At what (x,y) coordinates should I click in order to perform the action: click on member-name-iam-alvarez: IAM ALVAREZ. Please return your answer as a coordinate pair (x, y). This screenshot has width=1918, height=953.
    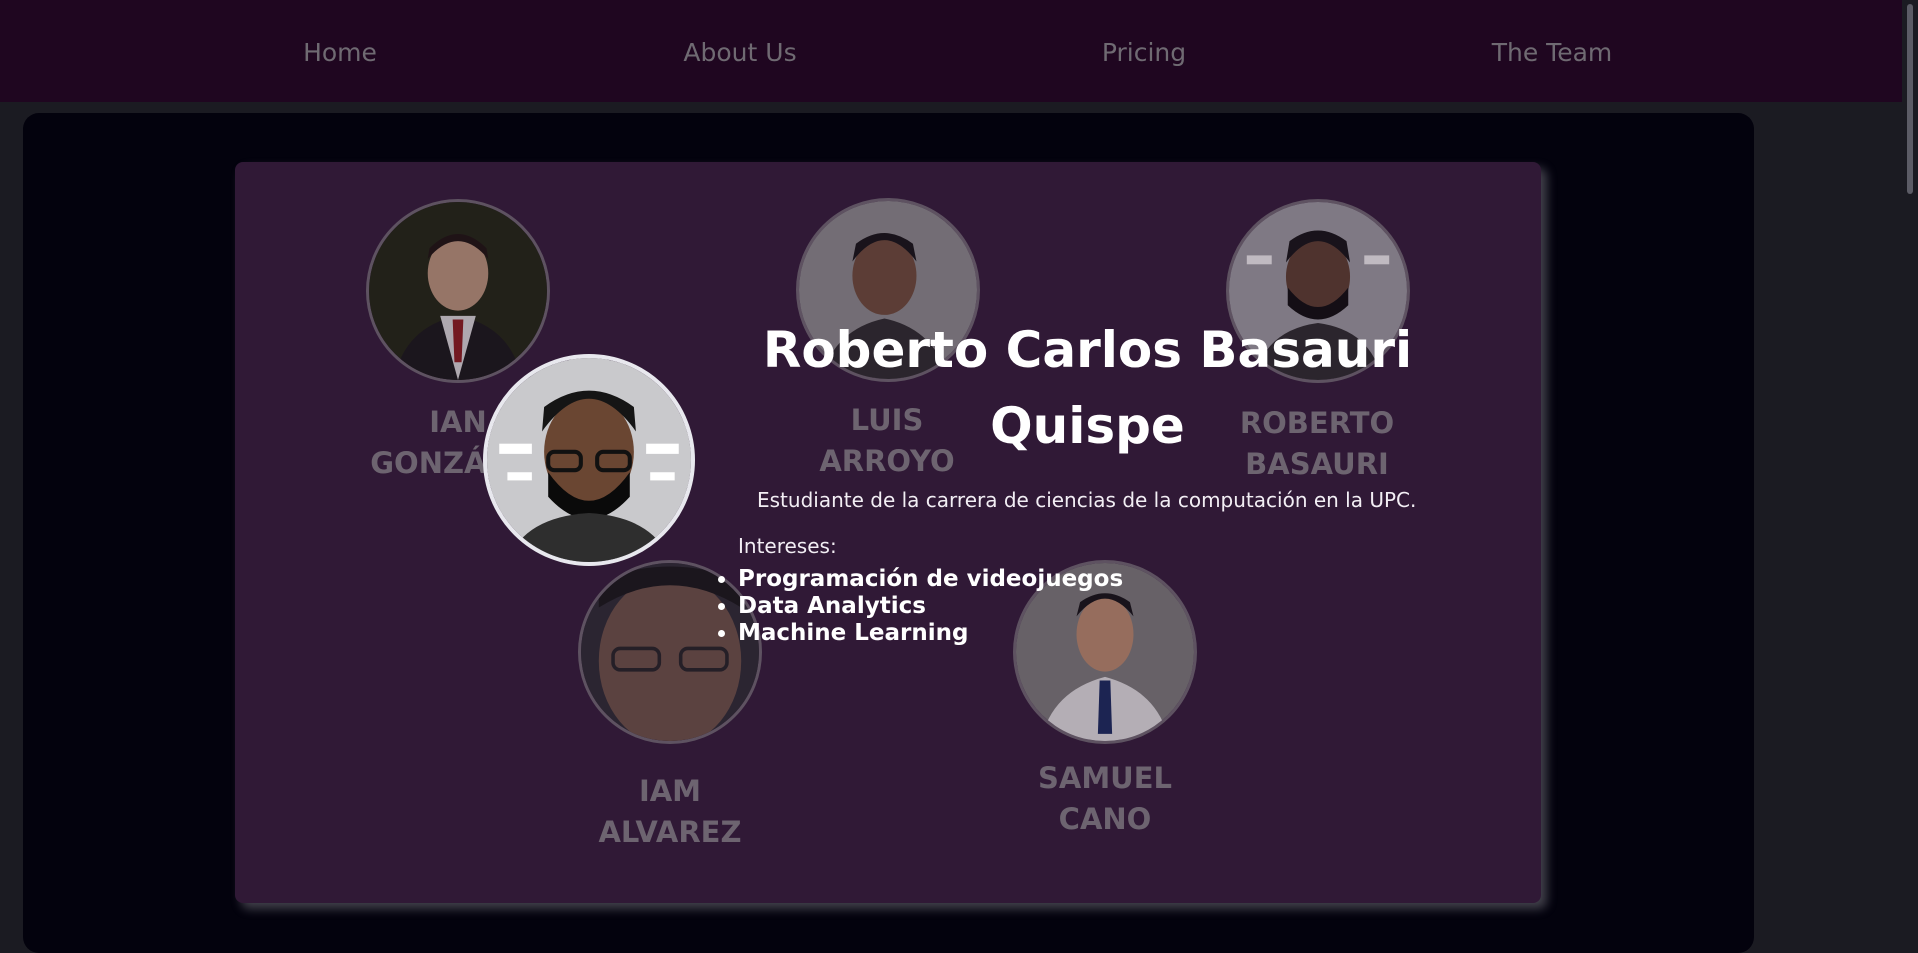
    Looking at the image, I should click on (670, 812).